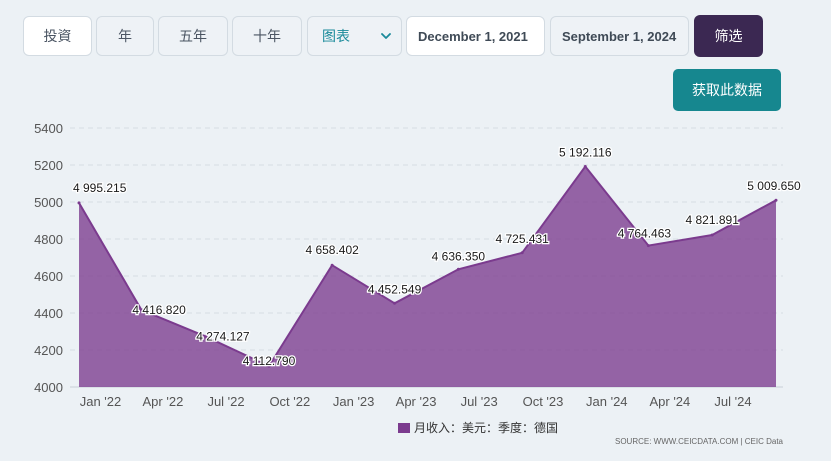 Image resolution: width=831 pixels, height=461 pixels. I want to click on y-tick-label: 4400, so click(48, 313).